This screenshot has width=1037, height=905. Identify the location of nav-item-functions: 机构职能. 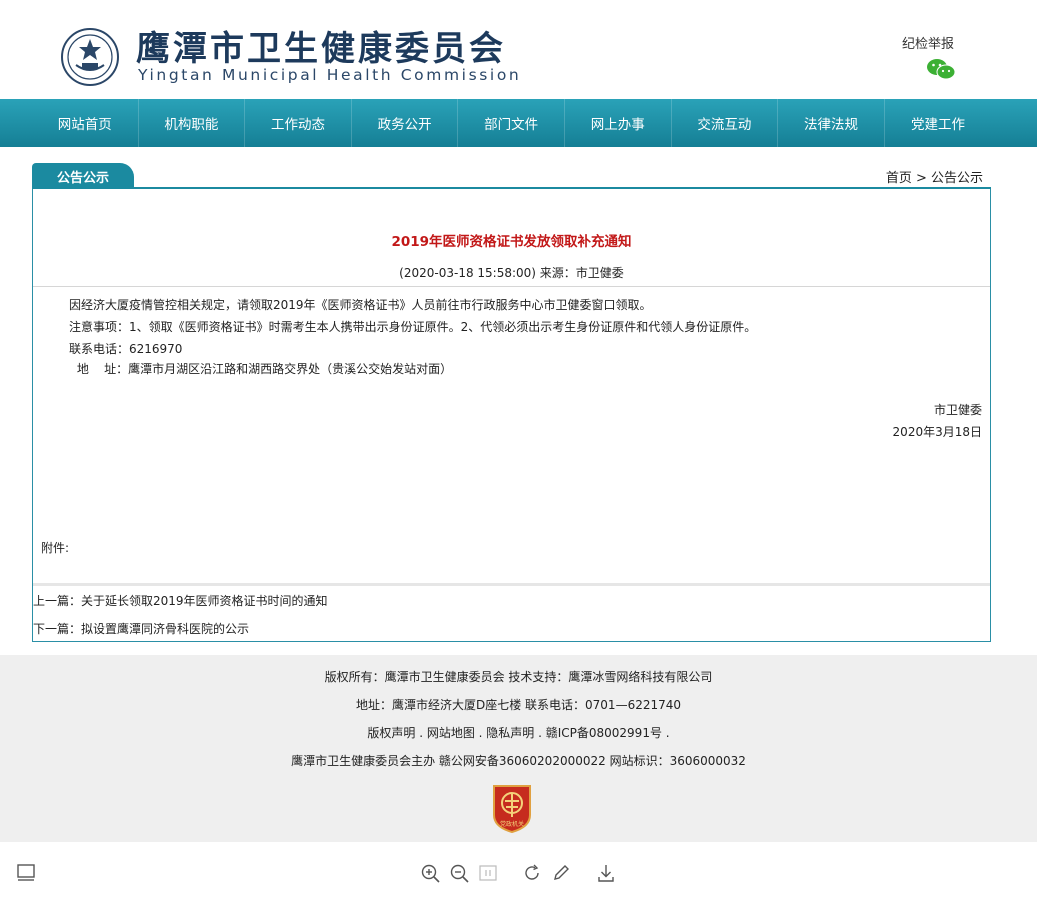
(192, 123).